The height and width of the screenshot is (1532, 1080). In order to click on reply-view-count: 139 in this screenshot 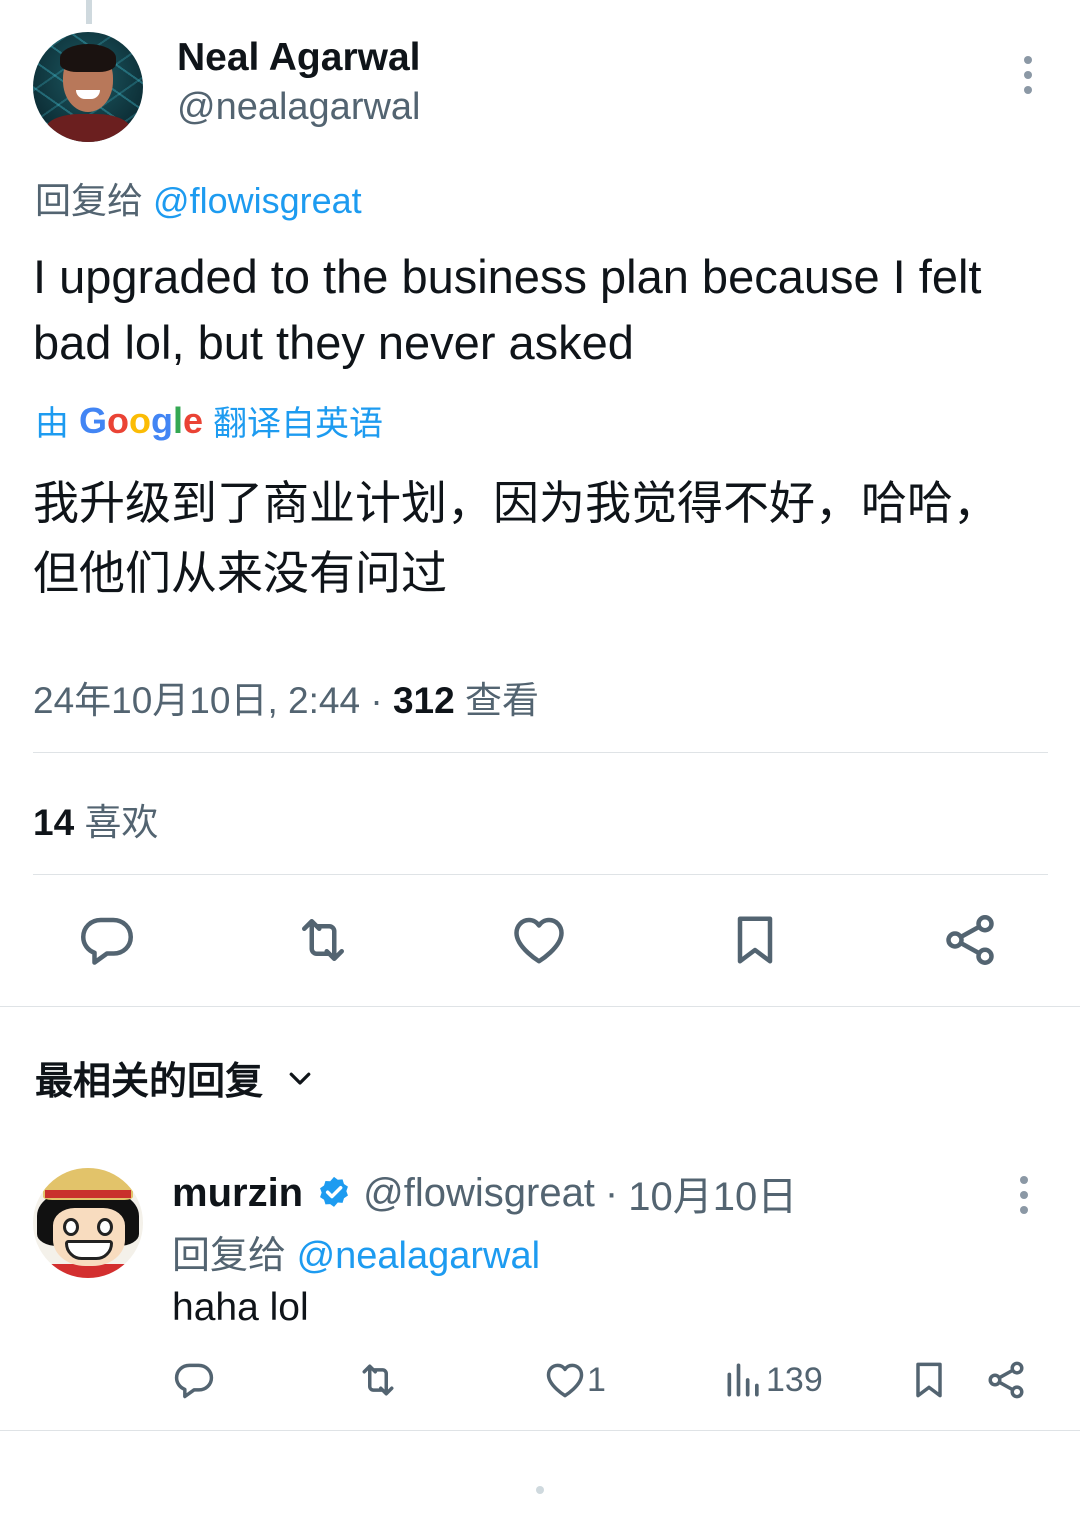, I will do `click(794, 1379)`.